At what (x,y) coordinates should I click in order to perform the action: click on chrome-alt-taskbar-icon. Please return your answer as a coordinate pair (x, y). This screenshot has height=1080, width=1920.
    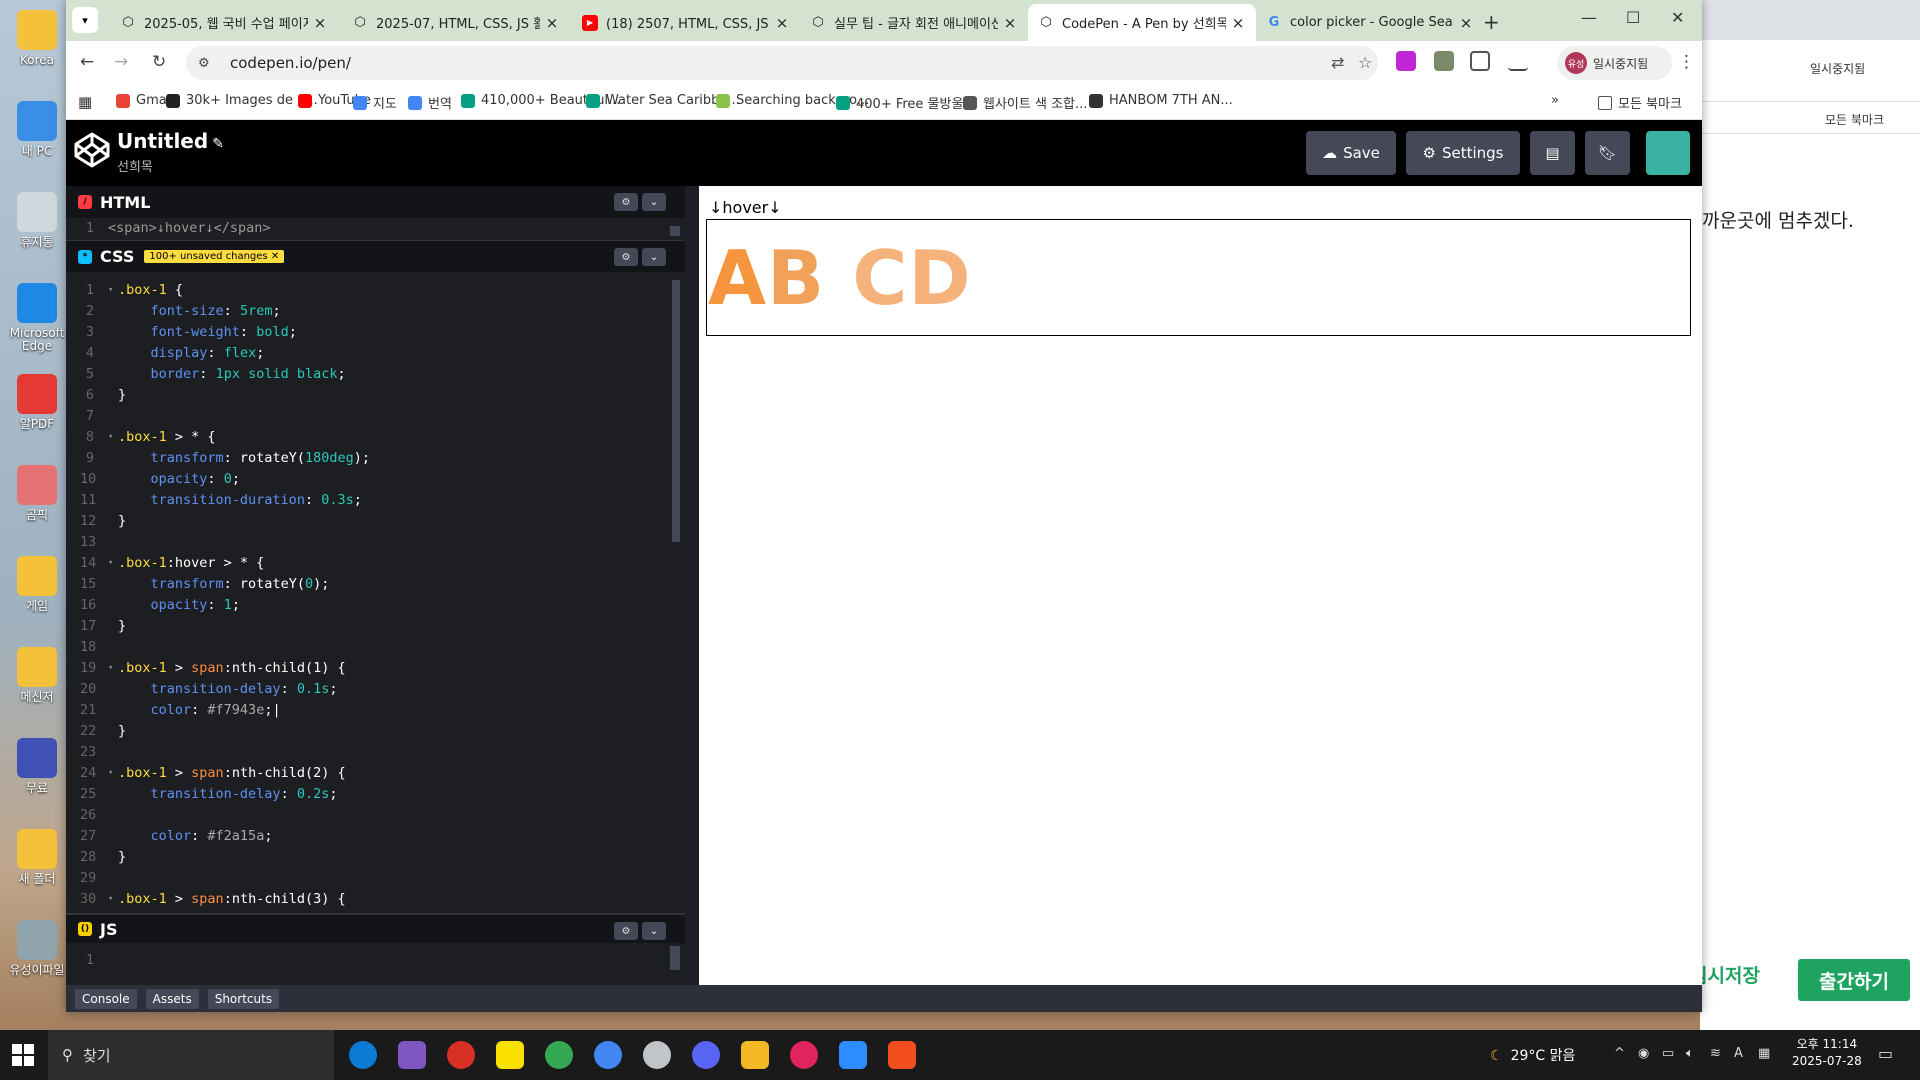
    Looking at the image, I should click on (608, 1055).